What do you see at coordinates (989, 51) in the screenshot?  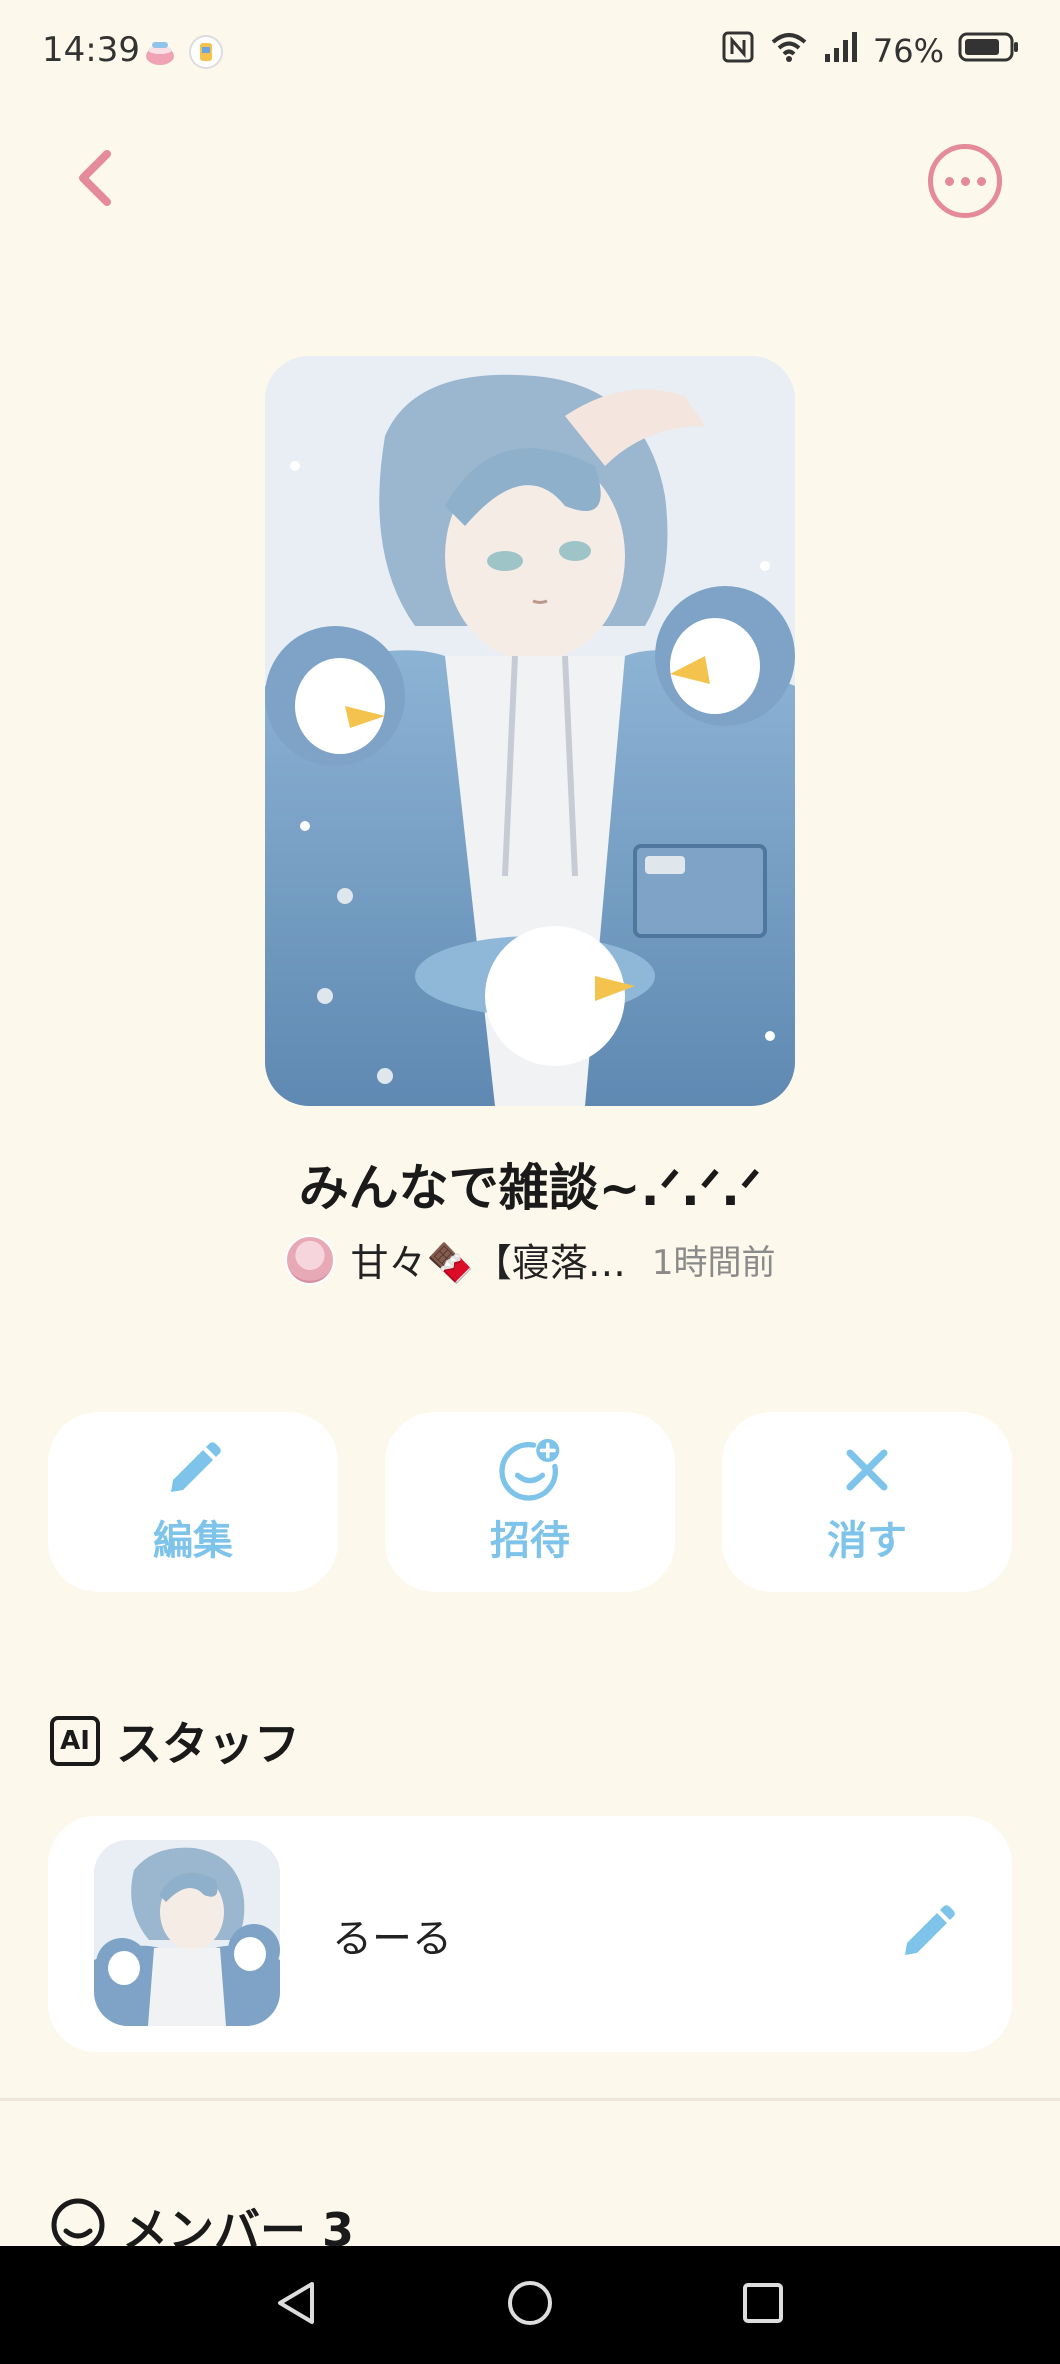 I see `battery-icon` at bounding box center [989, 51].